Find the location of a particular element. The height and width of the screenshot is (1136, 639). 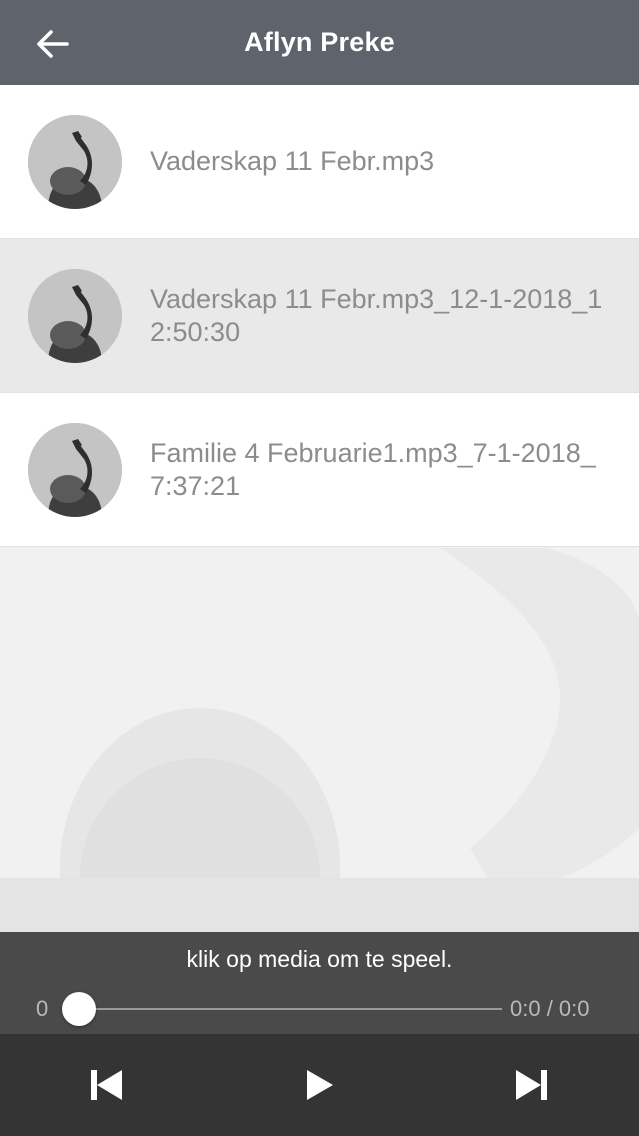

player-hint: klik op media om te speel. is located at coordinates (319, 959).